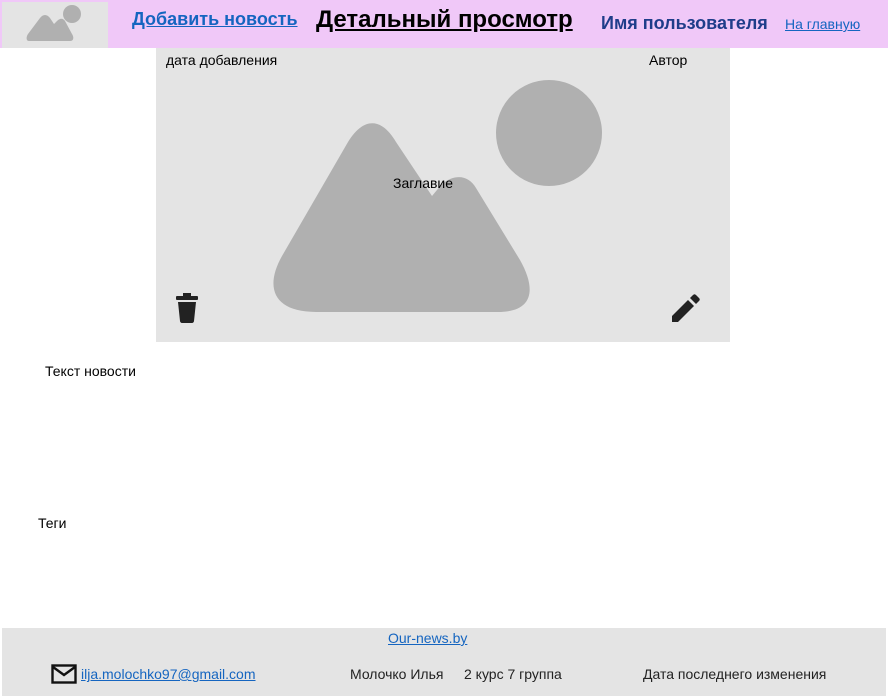 The height and width of the screenshot is (696, 888). Describe the element at coordinates (52, 523) in the screenshot. I see `tags-label: Теги` at that location.